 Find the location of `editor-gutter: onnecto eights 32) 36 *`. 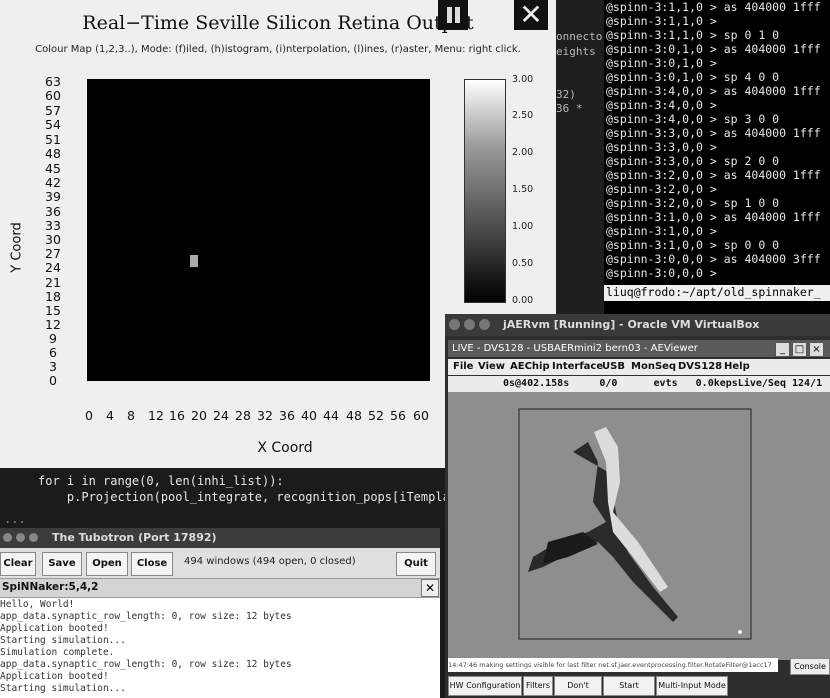

editor-gutter: onnecto eights 32) 36 * is located at coordinates (580, 160).